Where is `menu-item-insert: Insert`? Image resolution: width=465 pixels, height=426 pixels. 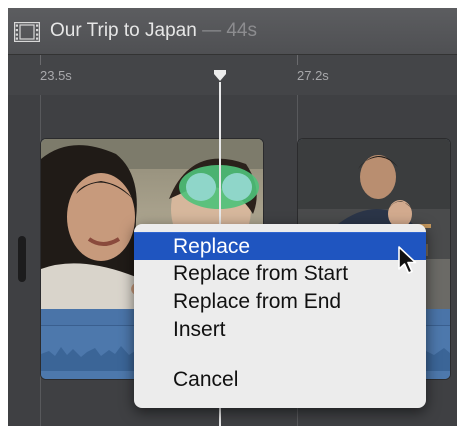
menu-item-insert: Insert is located at coordinates (280, 330).